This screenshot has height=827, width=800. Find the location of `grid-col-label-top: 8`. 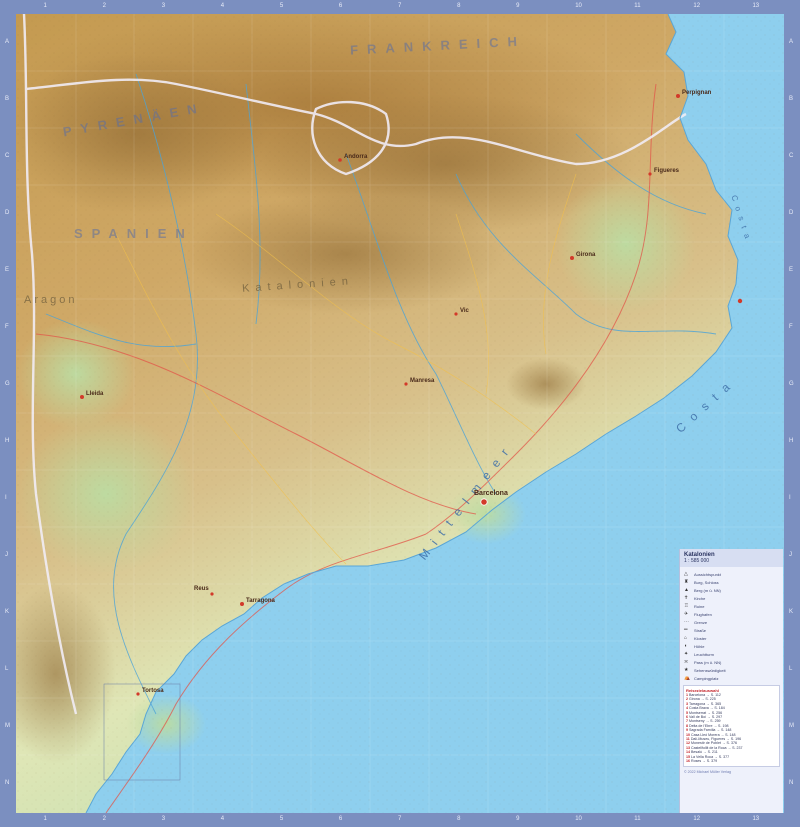

grid-col-label-top: 8 is located at coordinates (459, 6).